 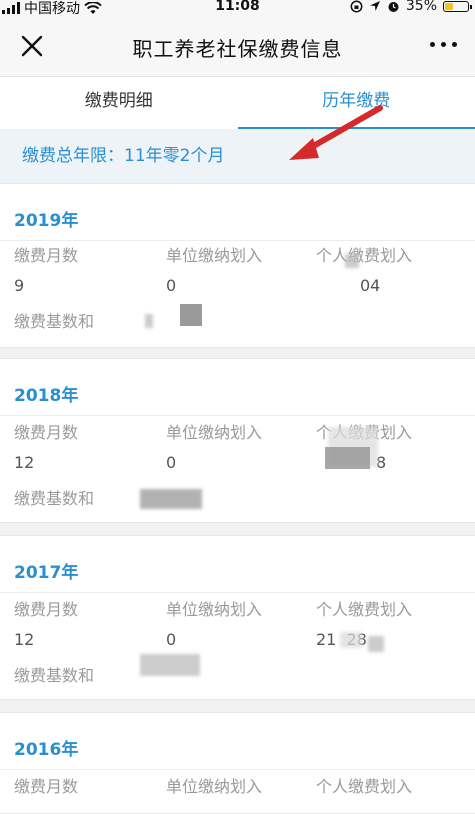 What do you see at coordinates (46, 218) in the screenshot?
I see `year-title: 2019年` at bounding box center [46, 218].